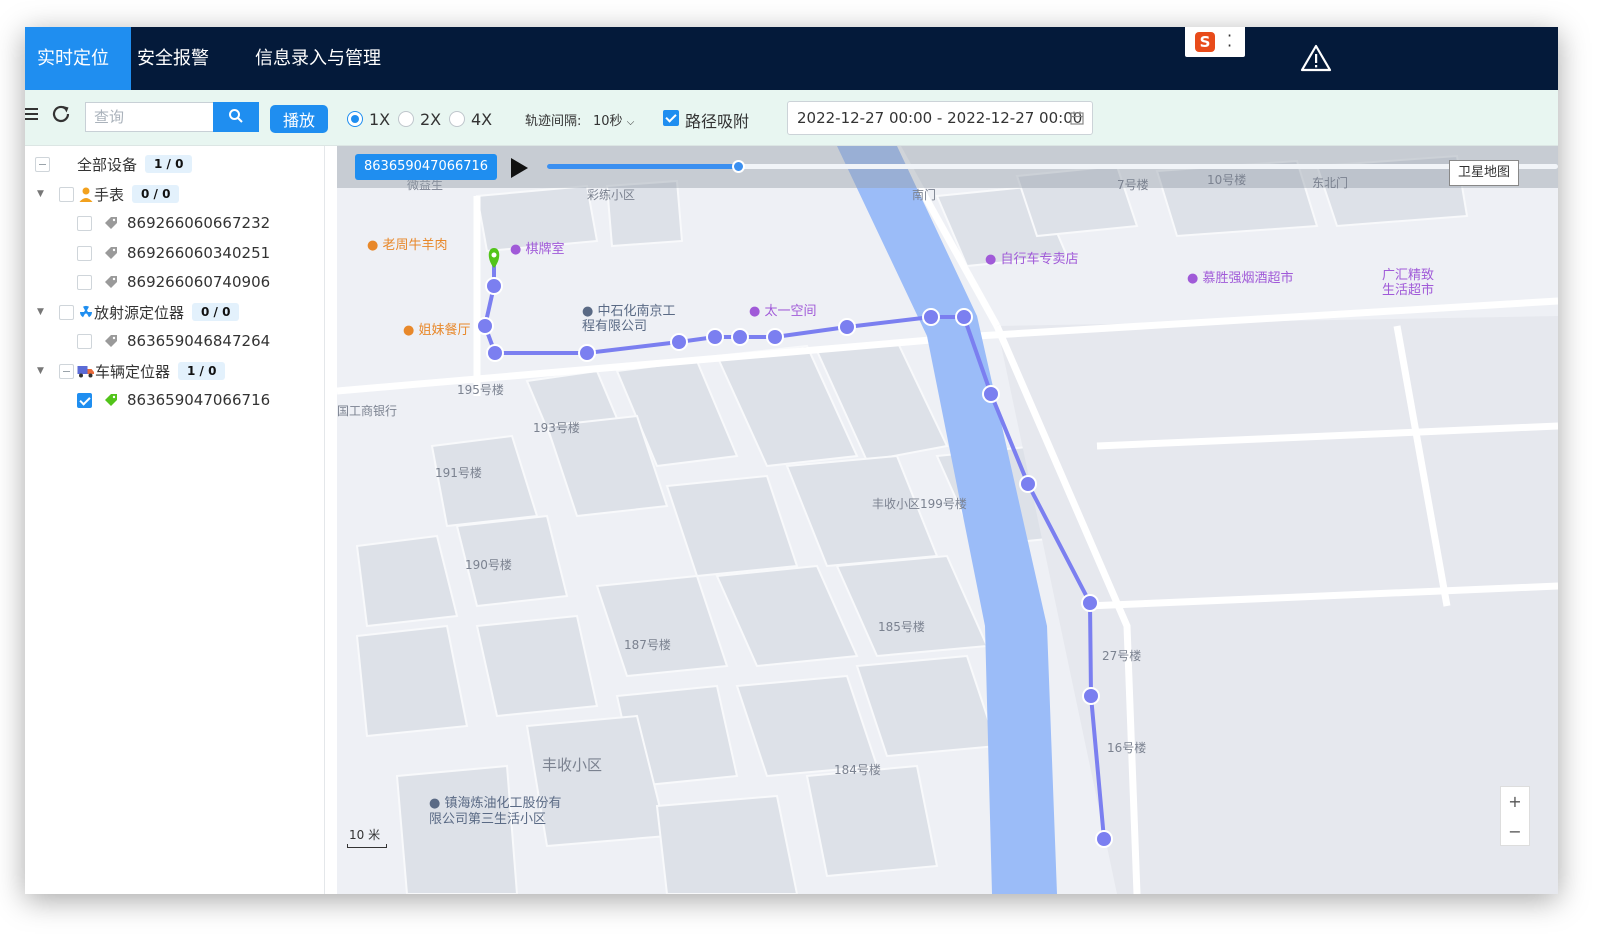 The height and width of the screenshot is (946, 1610). Describe the element at coordinates (1412, 283) in the screenshot. I see `poi-guanghui-supermarket: 广汇精致生活超市` at that location.